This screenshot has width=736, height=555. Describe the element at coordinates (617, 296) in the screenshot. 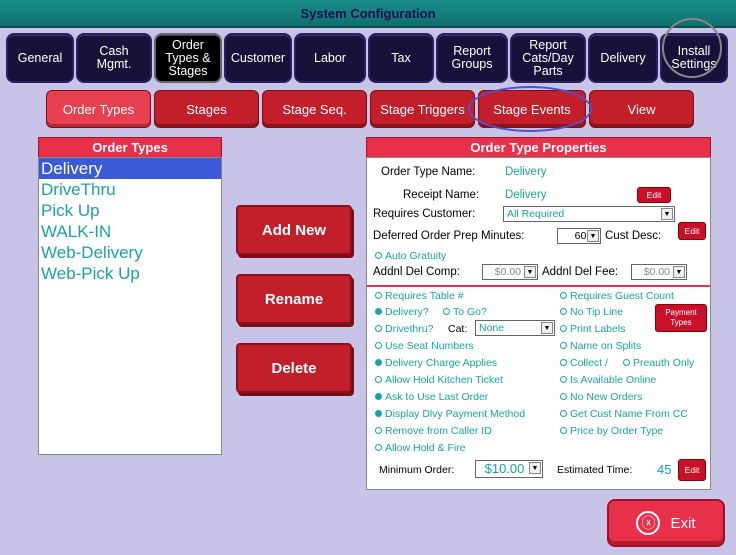

I see `requires-guest-count-option: Requires Guest Count` at that location.